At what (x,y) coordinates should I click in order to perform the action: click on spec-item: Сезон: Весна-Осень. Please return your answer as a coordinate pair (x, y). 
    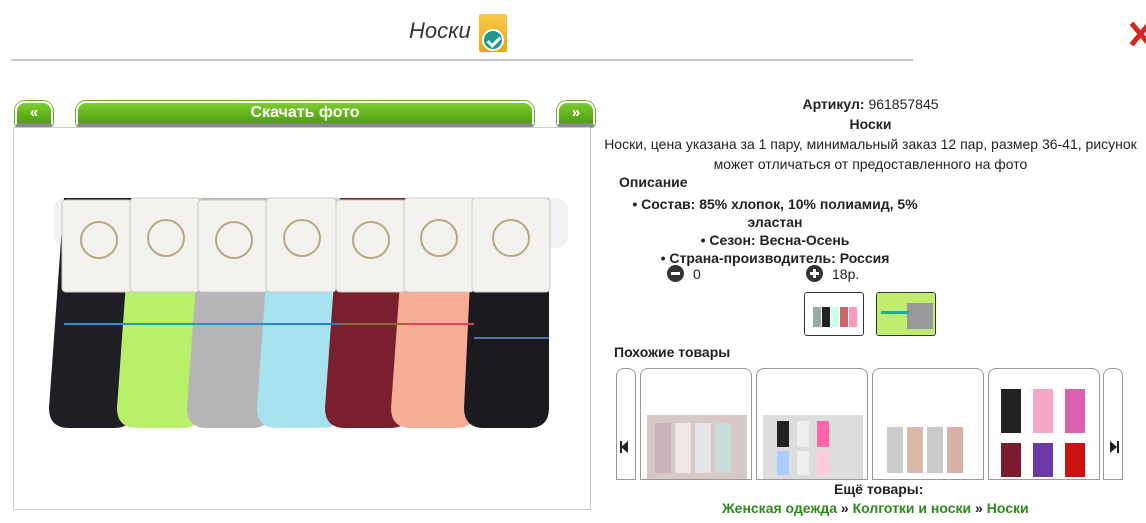
    Looking at the image, I should click on (775, 240).